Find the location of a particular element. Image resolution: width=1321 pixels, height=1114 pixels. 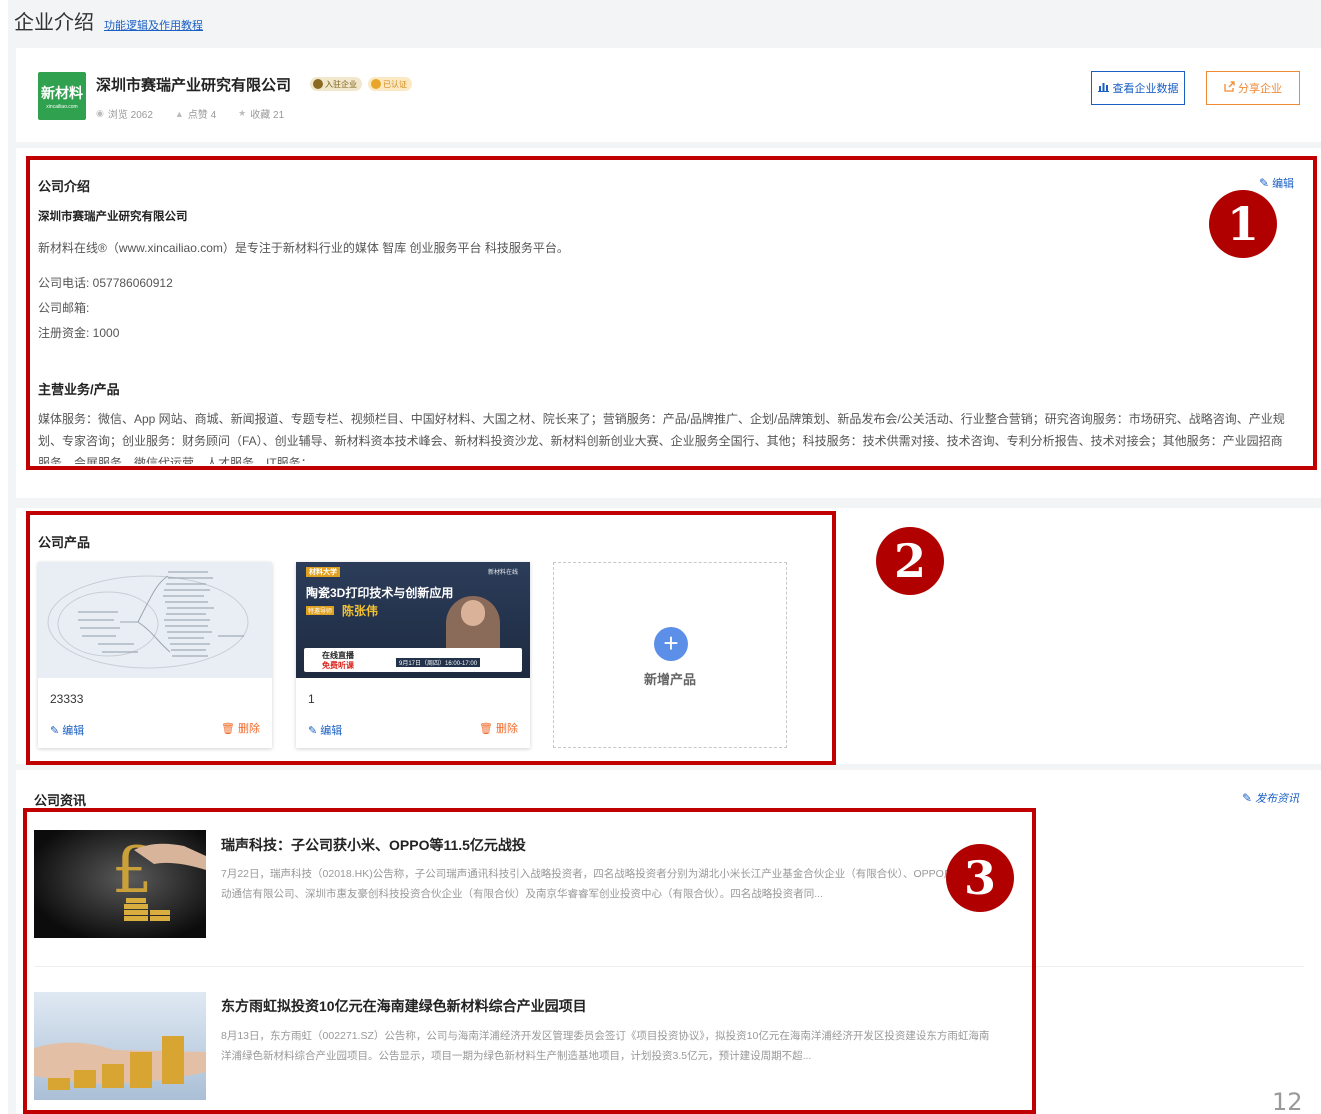

intro-section-title: 公司介绍 is located at coordinates (64, 186).